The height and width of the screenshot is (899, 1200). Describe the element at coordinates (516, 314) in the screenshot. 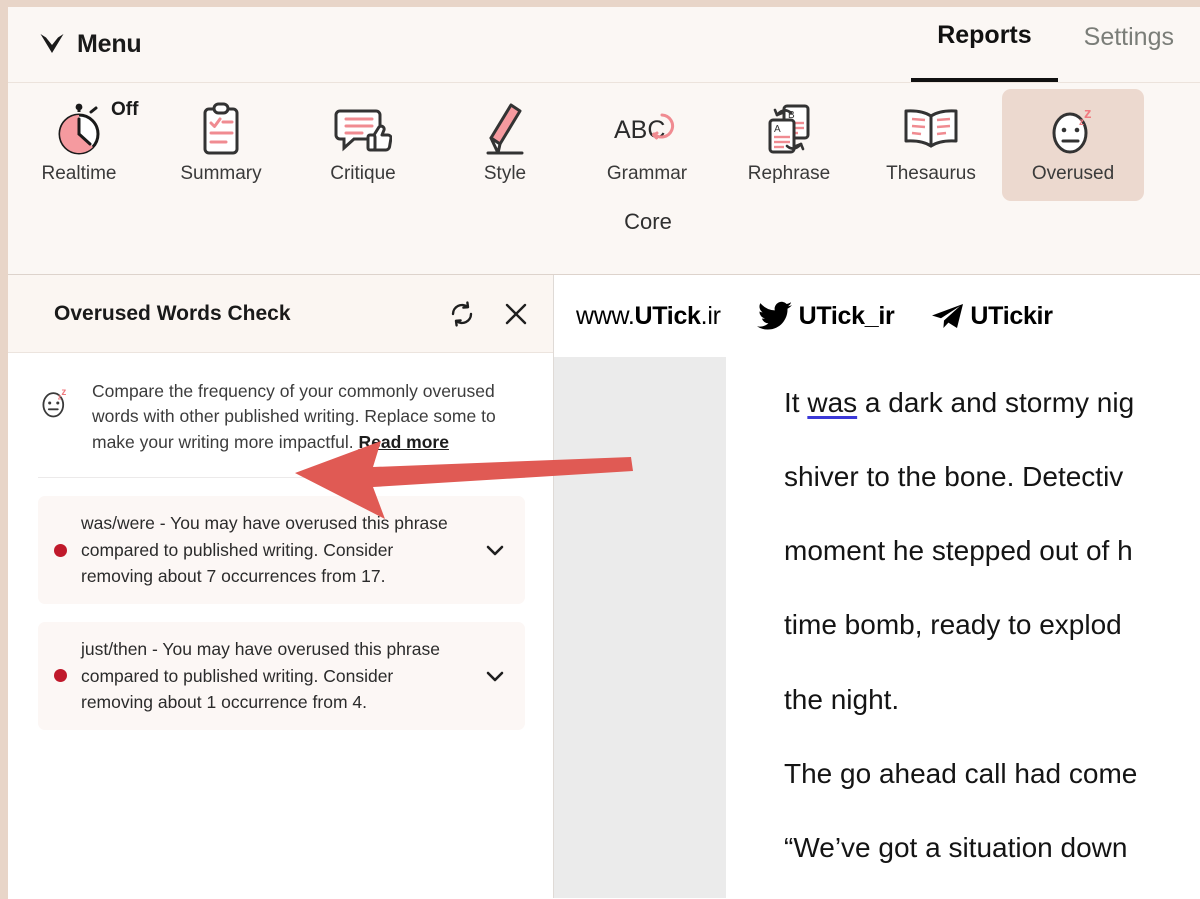

I see `close-icon` at that location.